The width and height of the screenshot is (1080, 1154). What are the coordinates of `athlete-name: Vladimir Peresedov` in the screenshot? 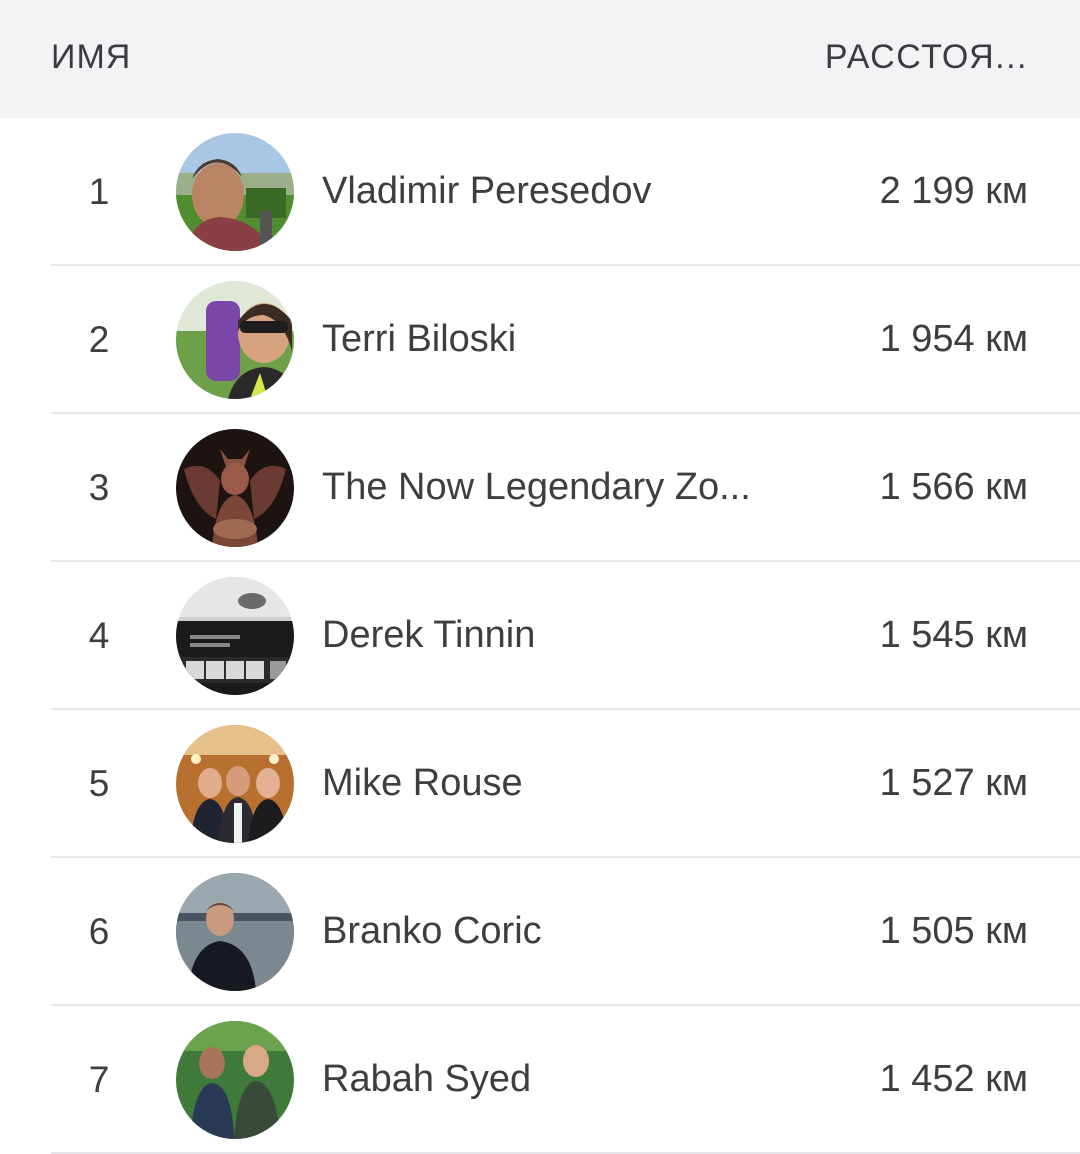 It's located at (547, 191).